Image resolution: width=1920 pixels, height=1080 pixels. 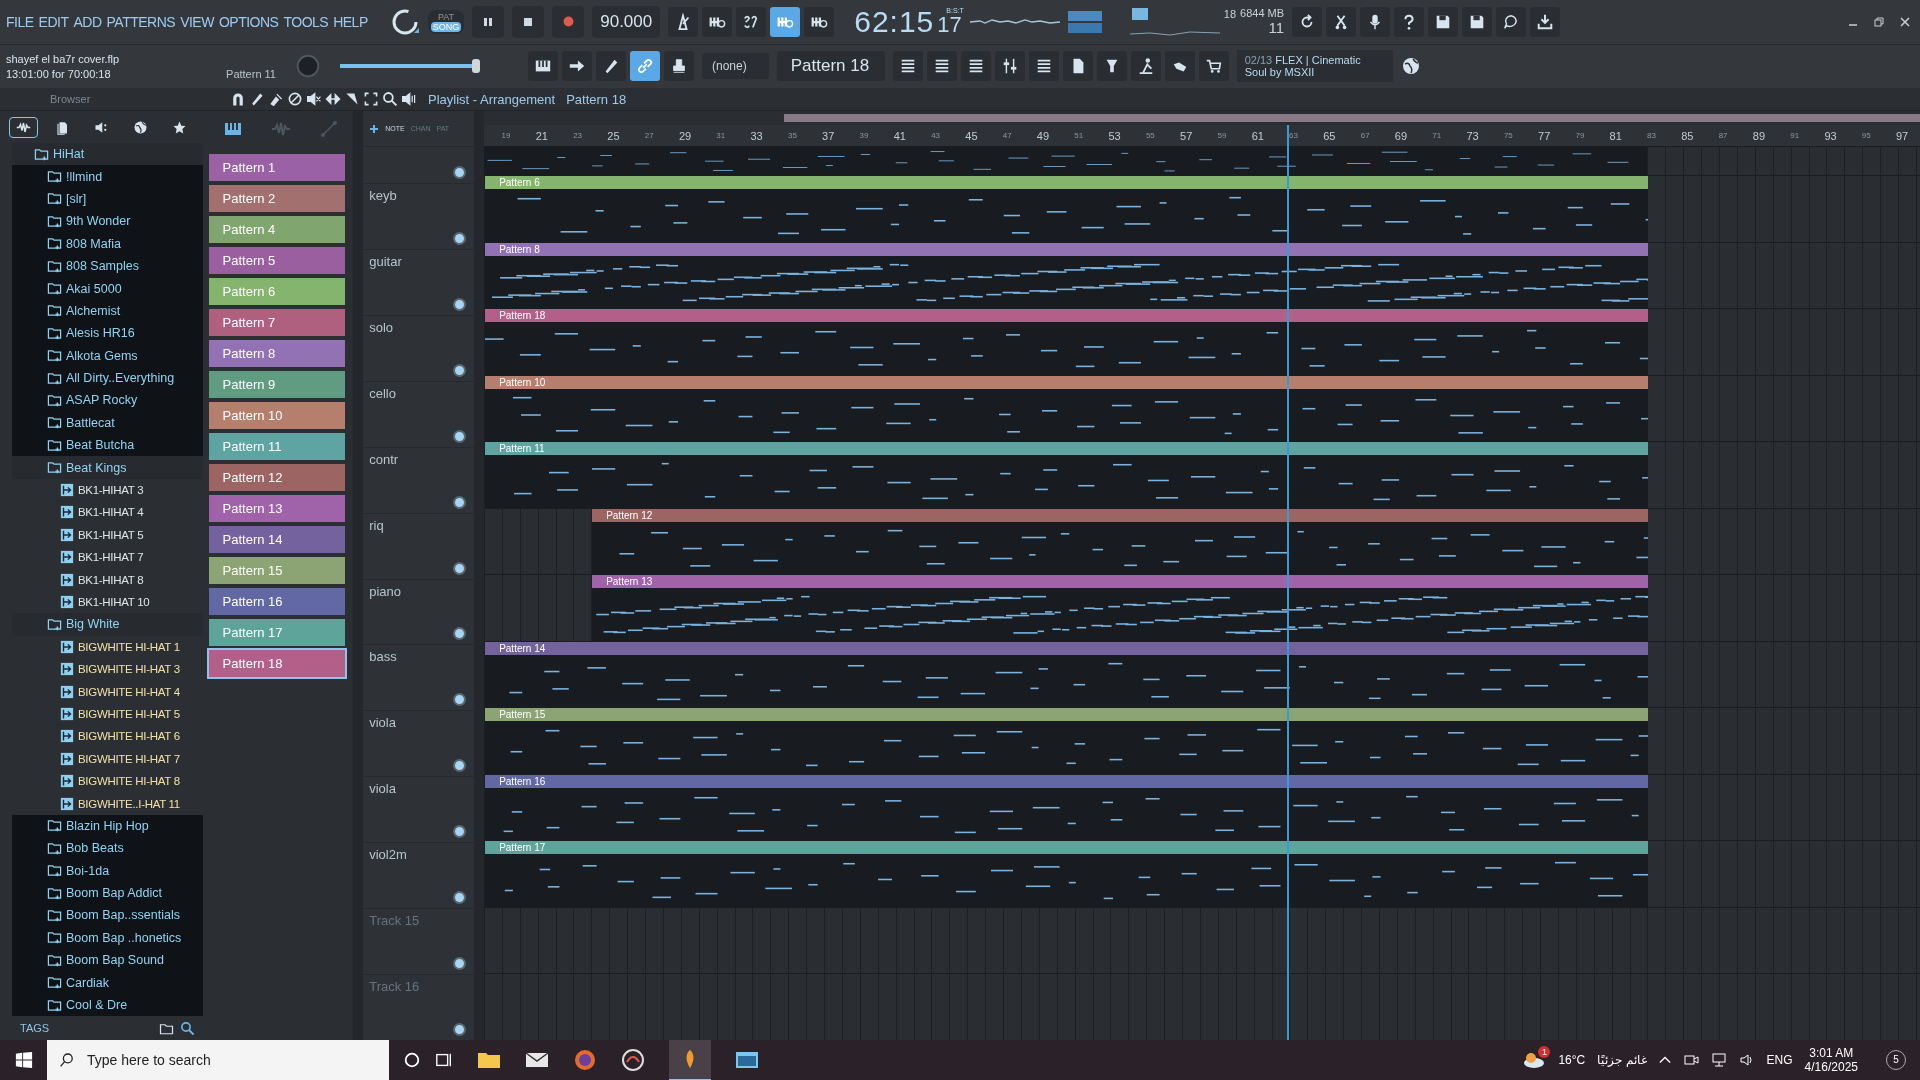 What do you see at coordinates (1009, 66) in the screenshot?
I see `mixer-icon` at bounding box center [1009, 66].